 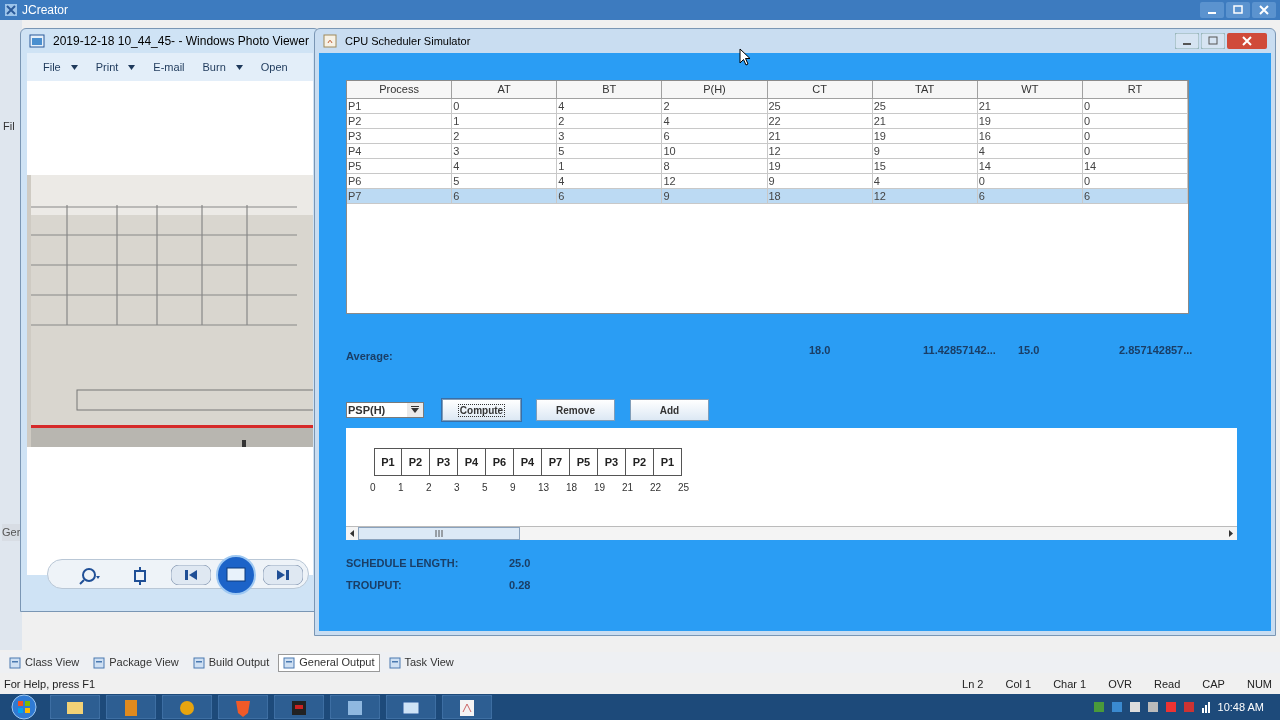 I want to click on stat-label: SCHEDULE LENGTH:, so click(x=403, y=563).